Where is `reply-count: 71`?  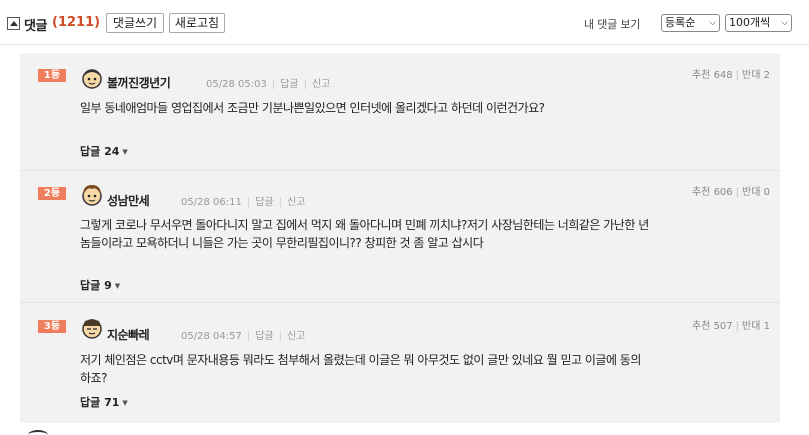
reply-count: 71 is located at coordinates (112, 402).